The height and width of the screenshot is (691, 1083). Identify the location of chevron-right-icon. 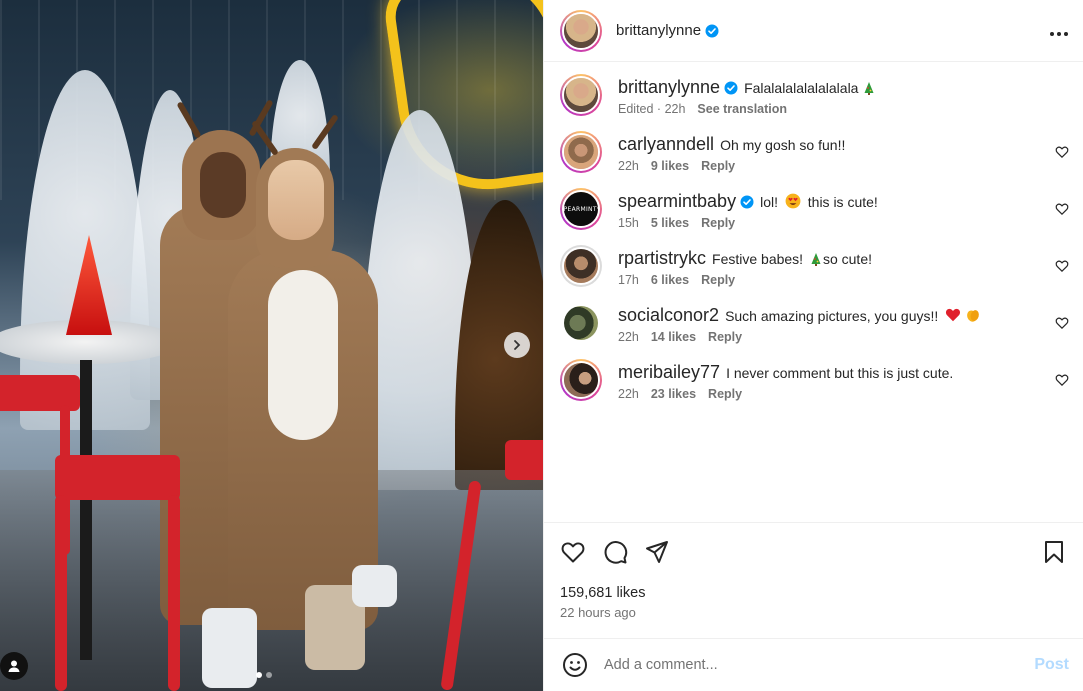
(517, 345).